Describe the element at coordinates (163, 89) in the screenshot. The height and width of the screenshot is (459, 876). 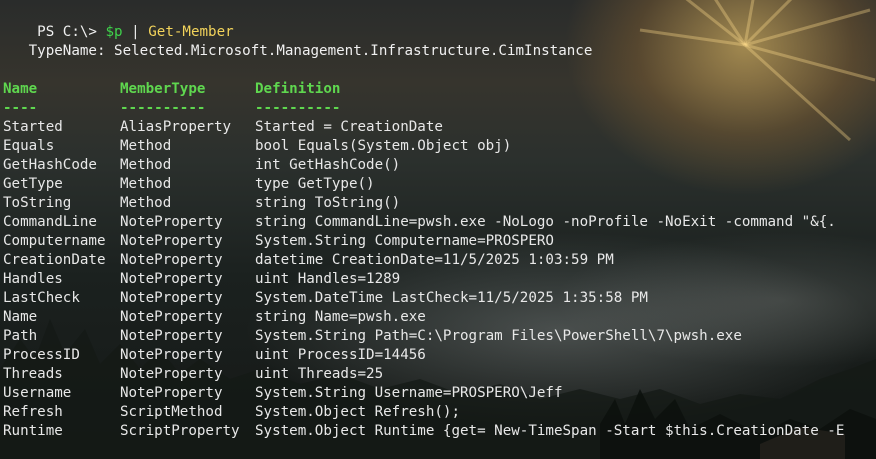
I see `header-membertype: MemberType` at that location.